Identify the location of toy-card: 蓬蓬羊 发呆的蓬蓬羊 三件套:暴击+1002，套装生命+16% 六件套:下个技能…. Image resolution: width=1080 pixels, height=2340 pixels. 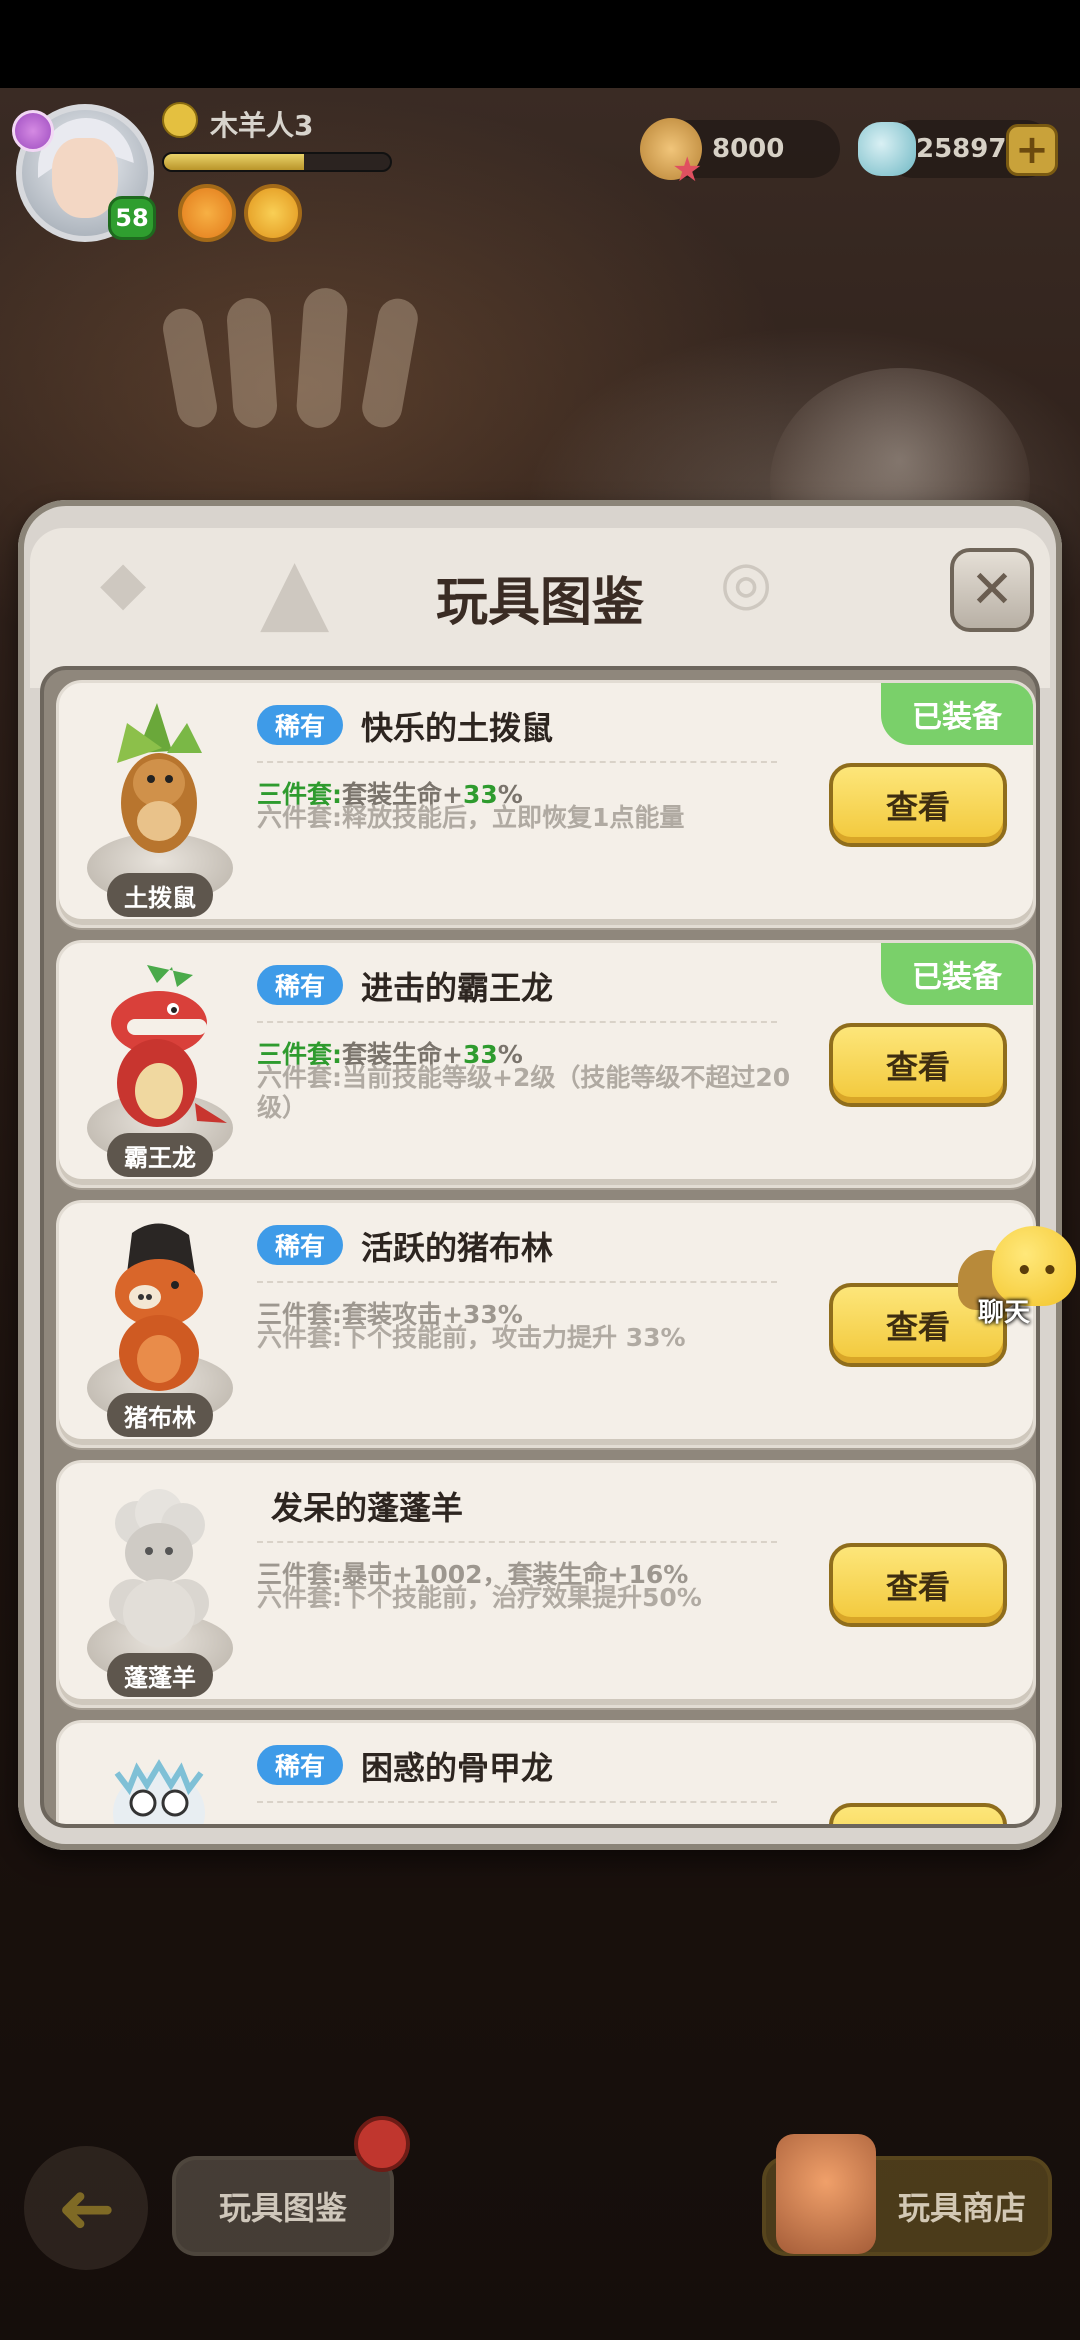
(546, 1584).